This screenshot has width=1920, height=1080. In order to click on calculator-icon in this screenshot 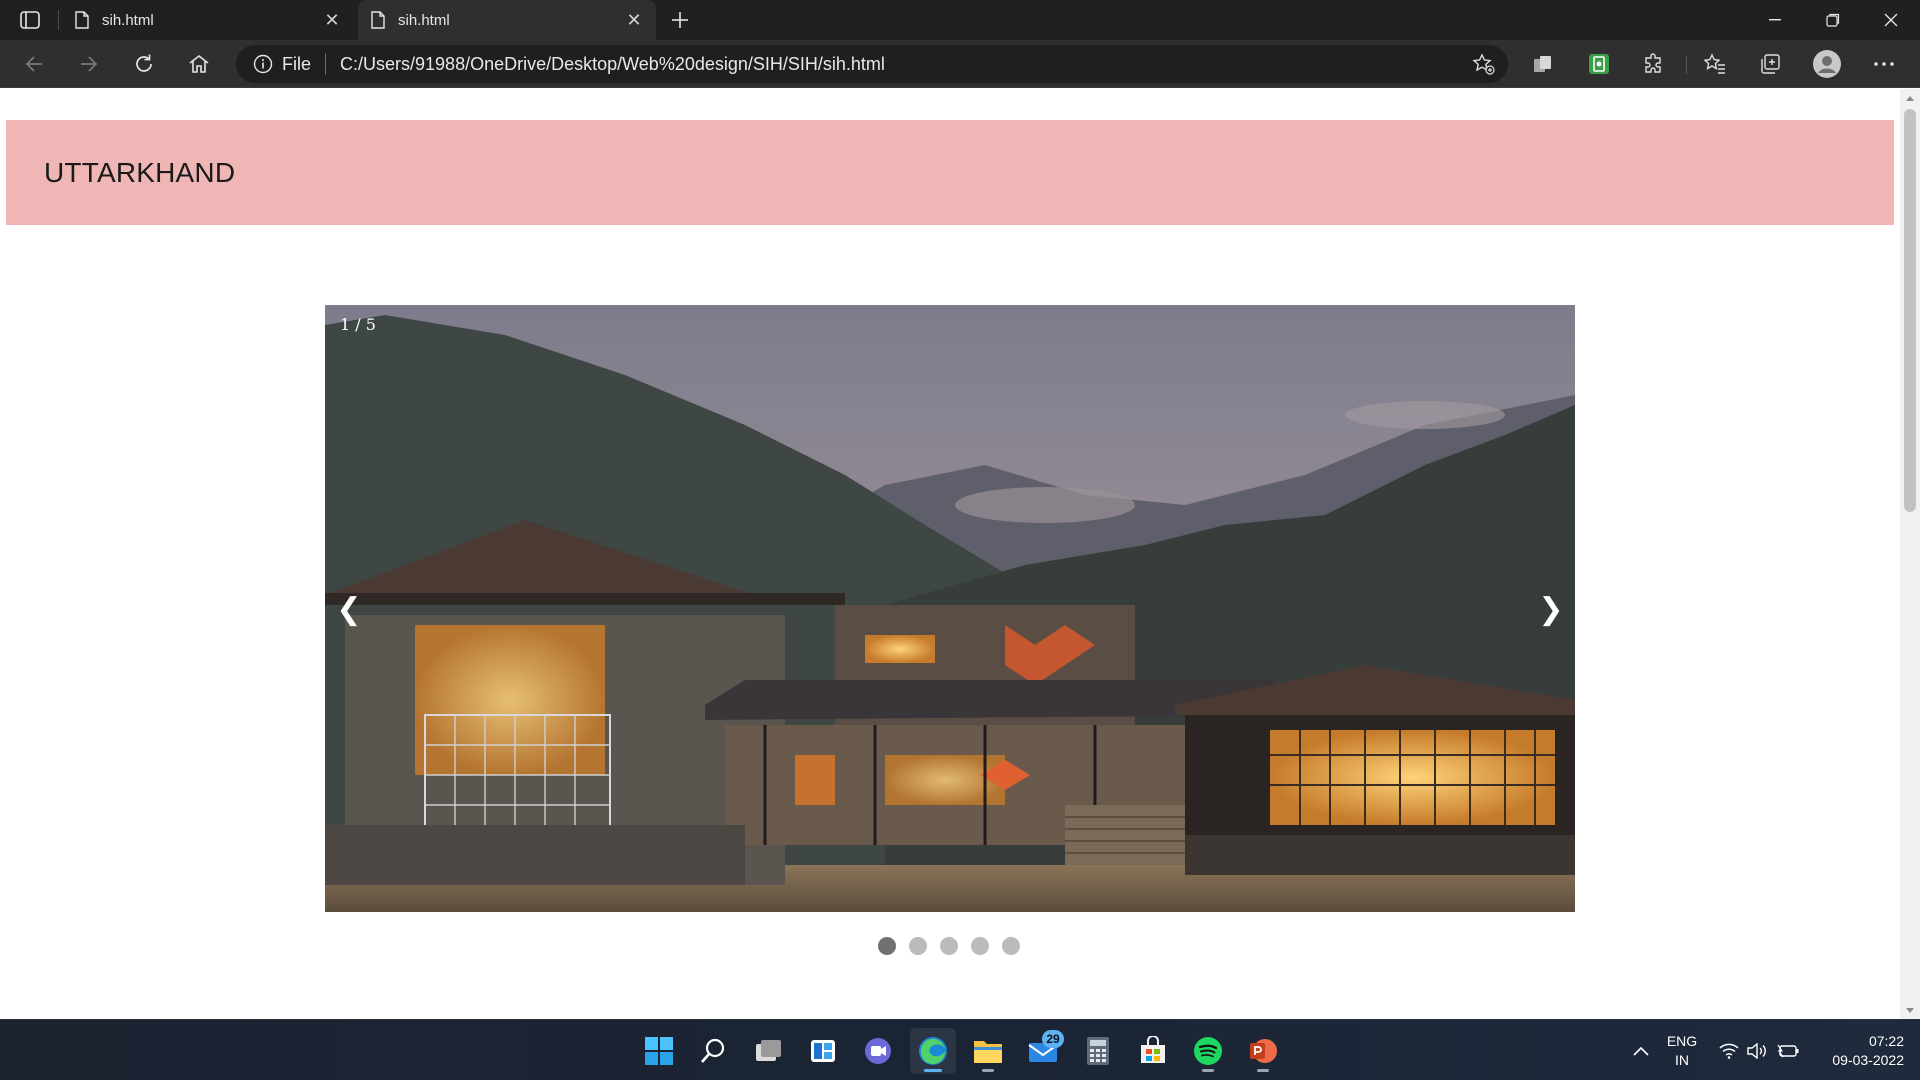, I will do `click(1098, 1051)`.